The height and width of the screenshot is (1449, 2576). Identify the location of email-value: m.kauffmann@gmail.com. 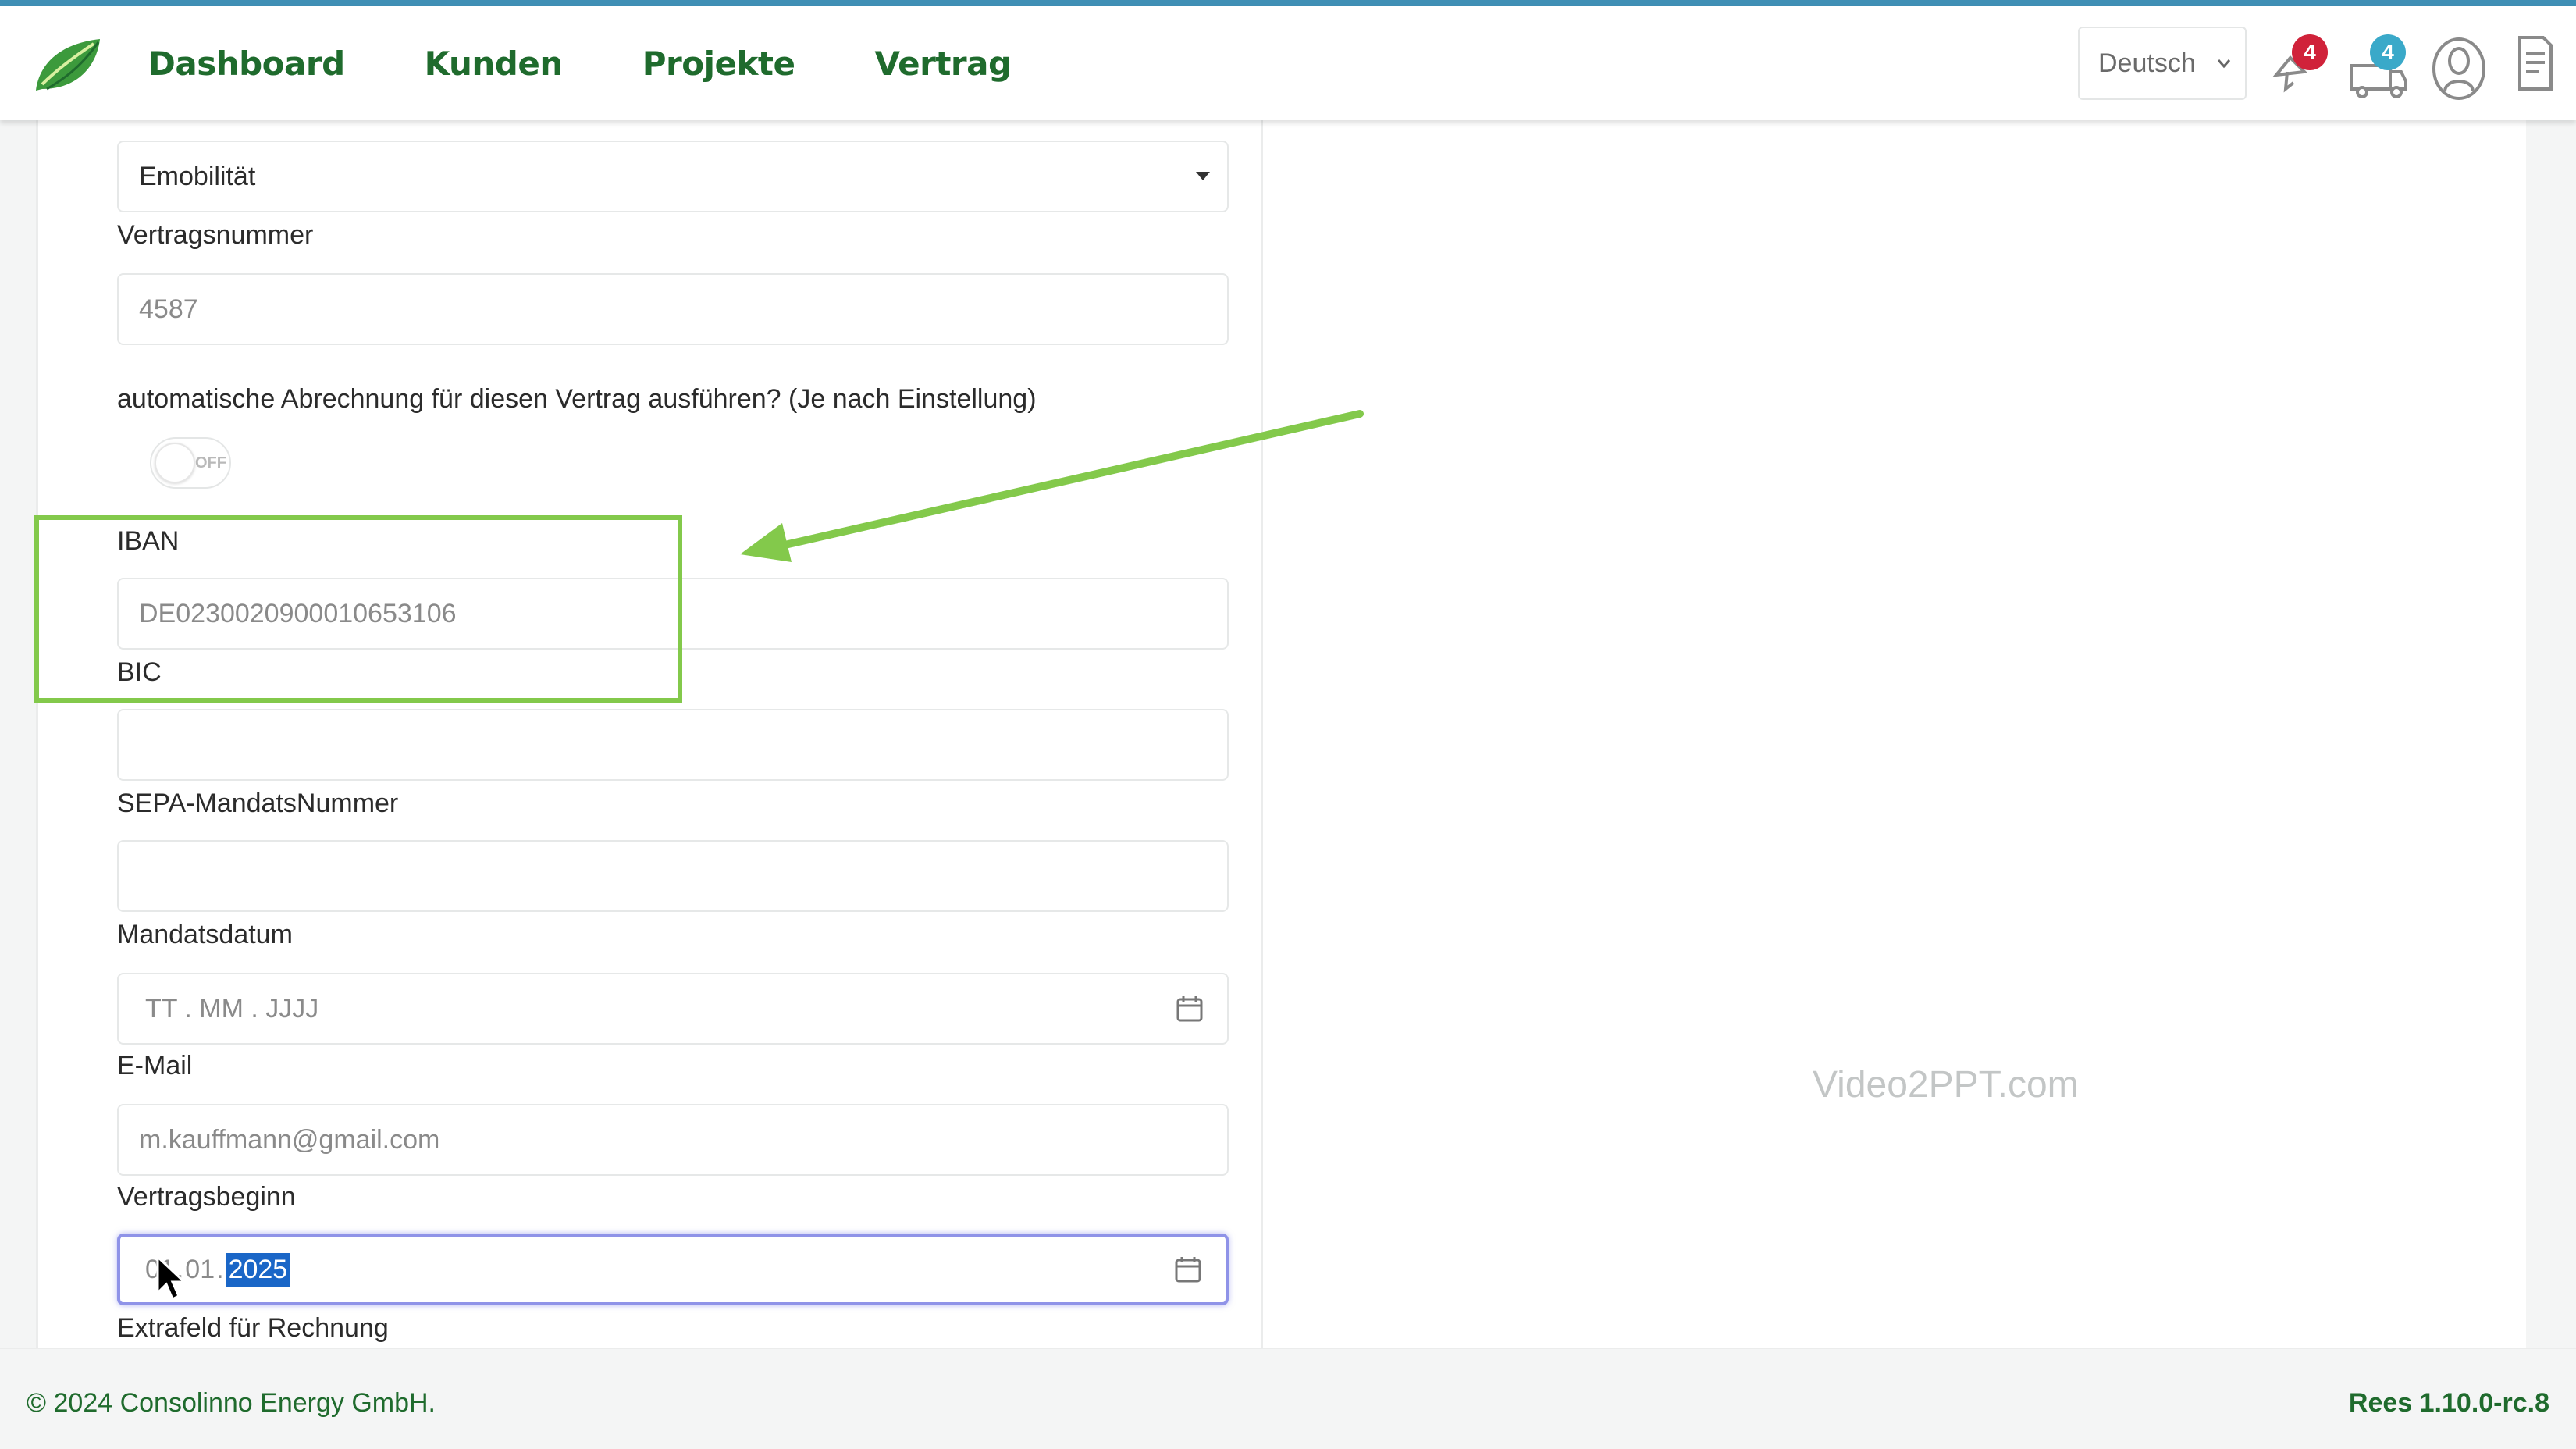
(289, 1139).